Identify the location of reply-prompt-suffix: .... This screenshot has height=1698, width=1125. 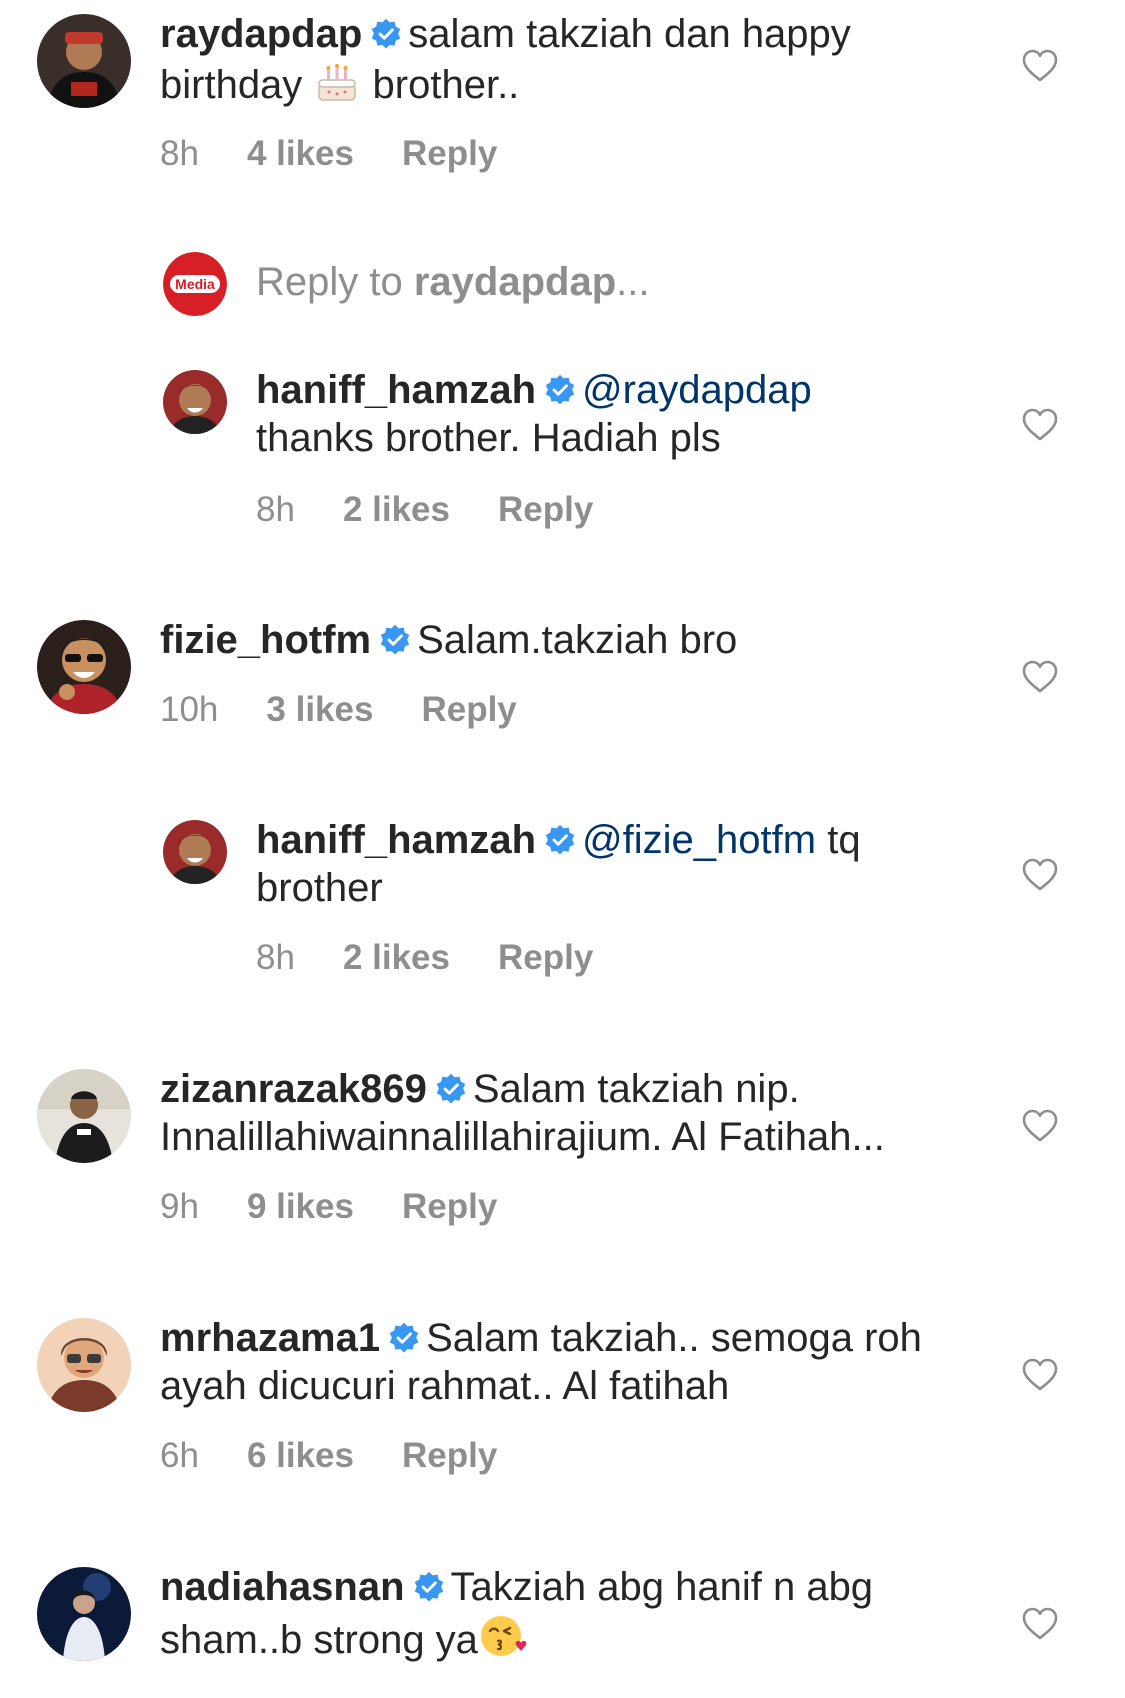
(633, 282).